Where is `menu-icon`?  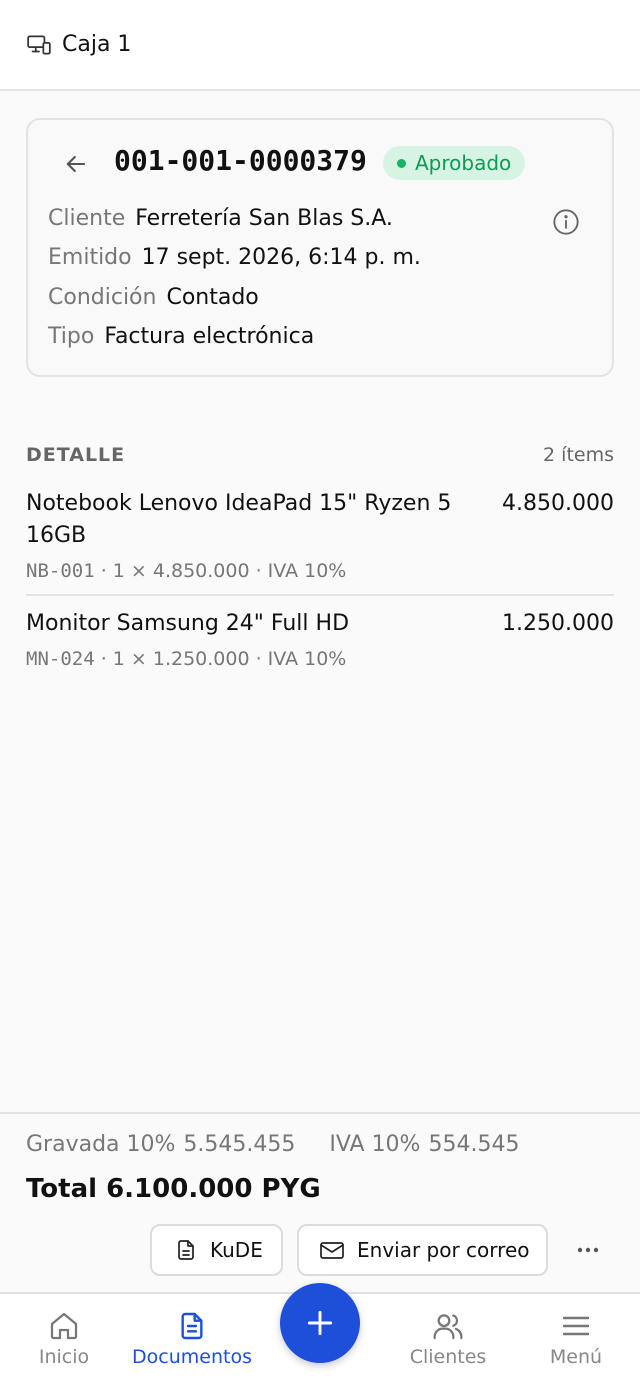
menu-icon is located at coordinates (576, 1326).